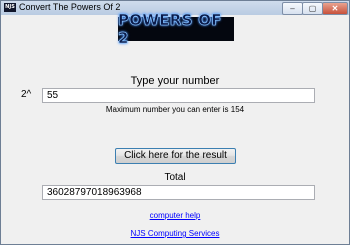 This screenshot has height=245, width=350. What do you see at coordinates (178, 95) in the screenshot?
I see `exponent-input: 55` at bounding box center [178, 95].